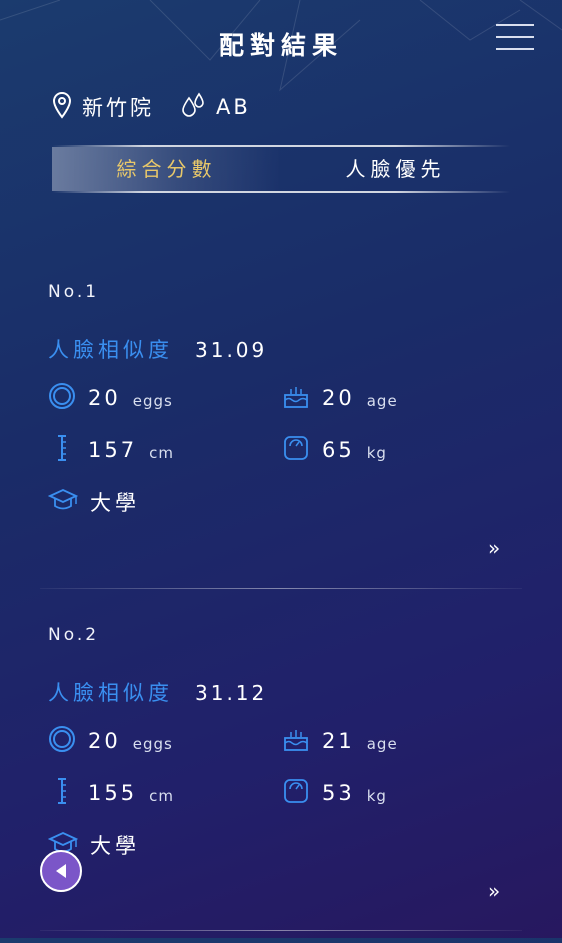 The height and width of the screenshot is (943, 562). I want to click on height-stat: 155 cm, so click(111, 793).